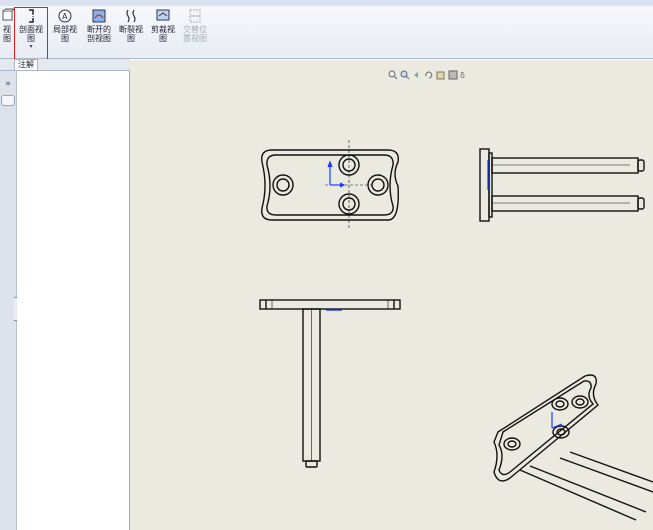 The height and width of the screenshot is (530, 653). I want to click on break-view-button: 断裂视 图, so click(131, 32).